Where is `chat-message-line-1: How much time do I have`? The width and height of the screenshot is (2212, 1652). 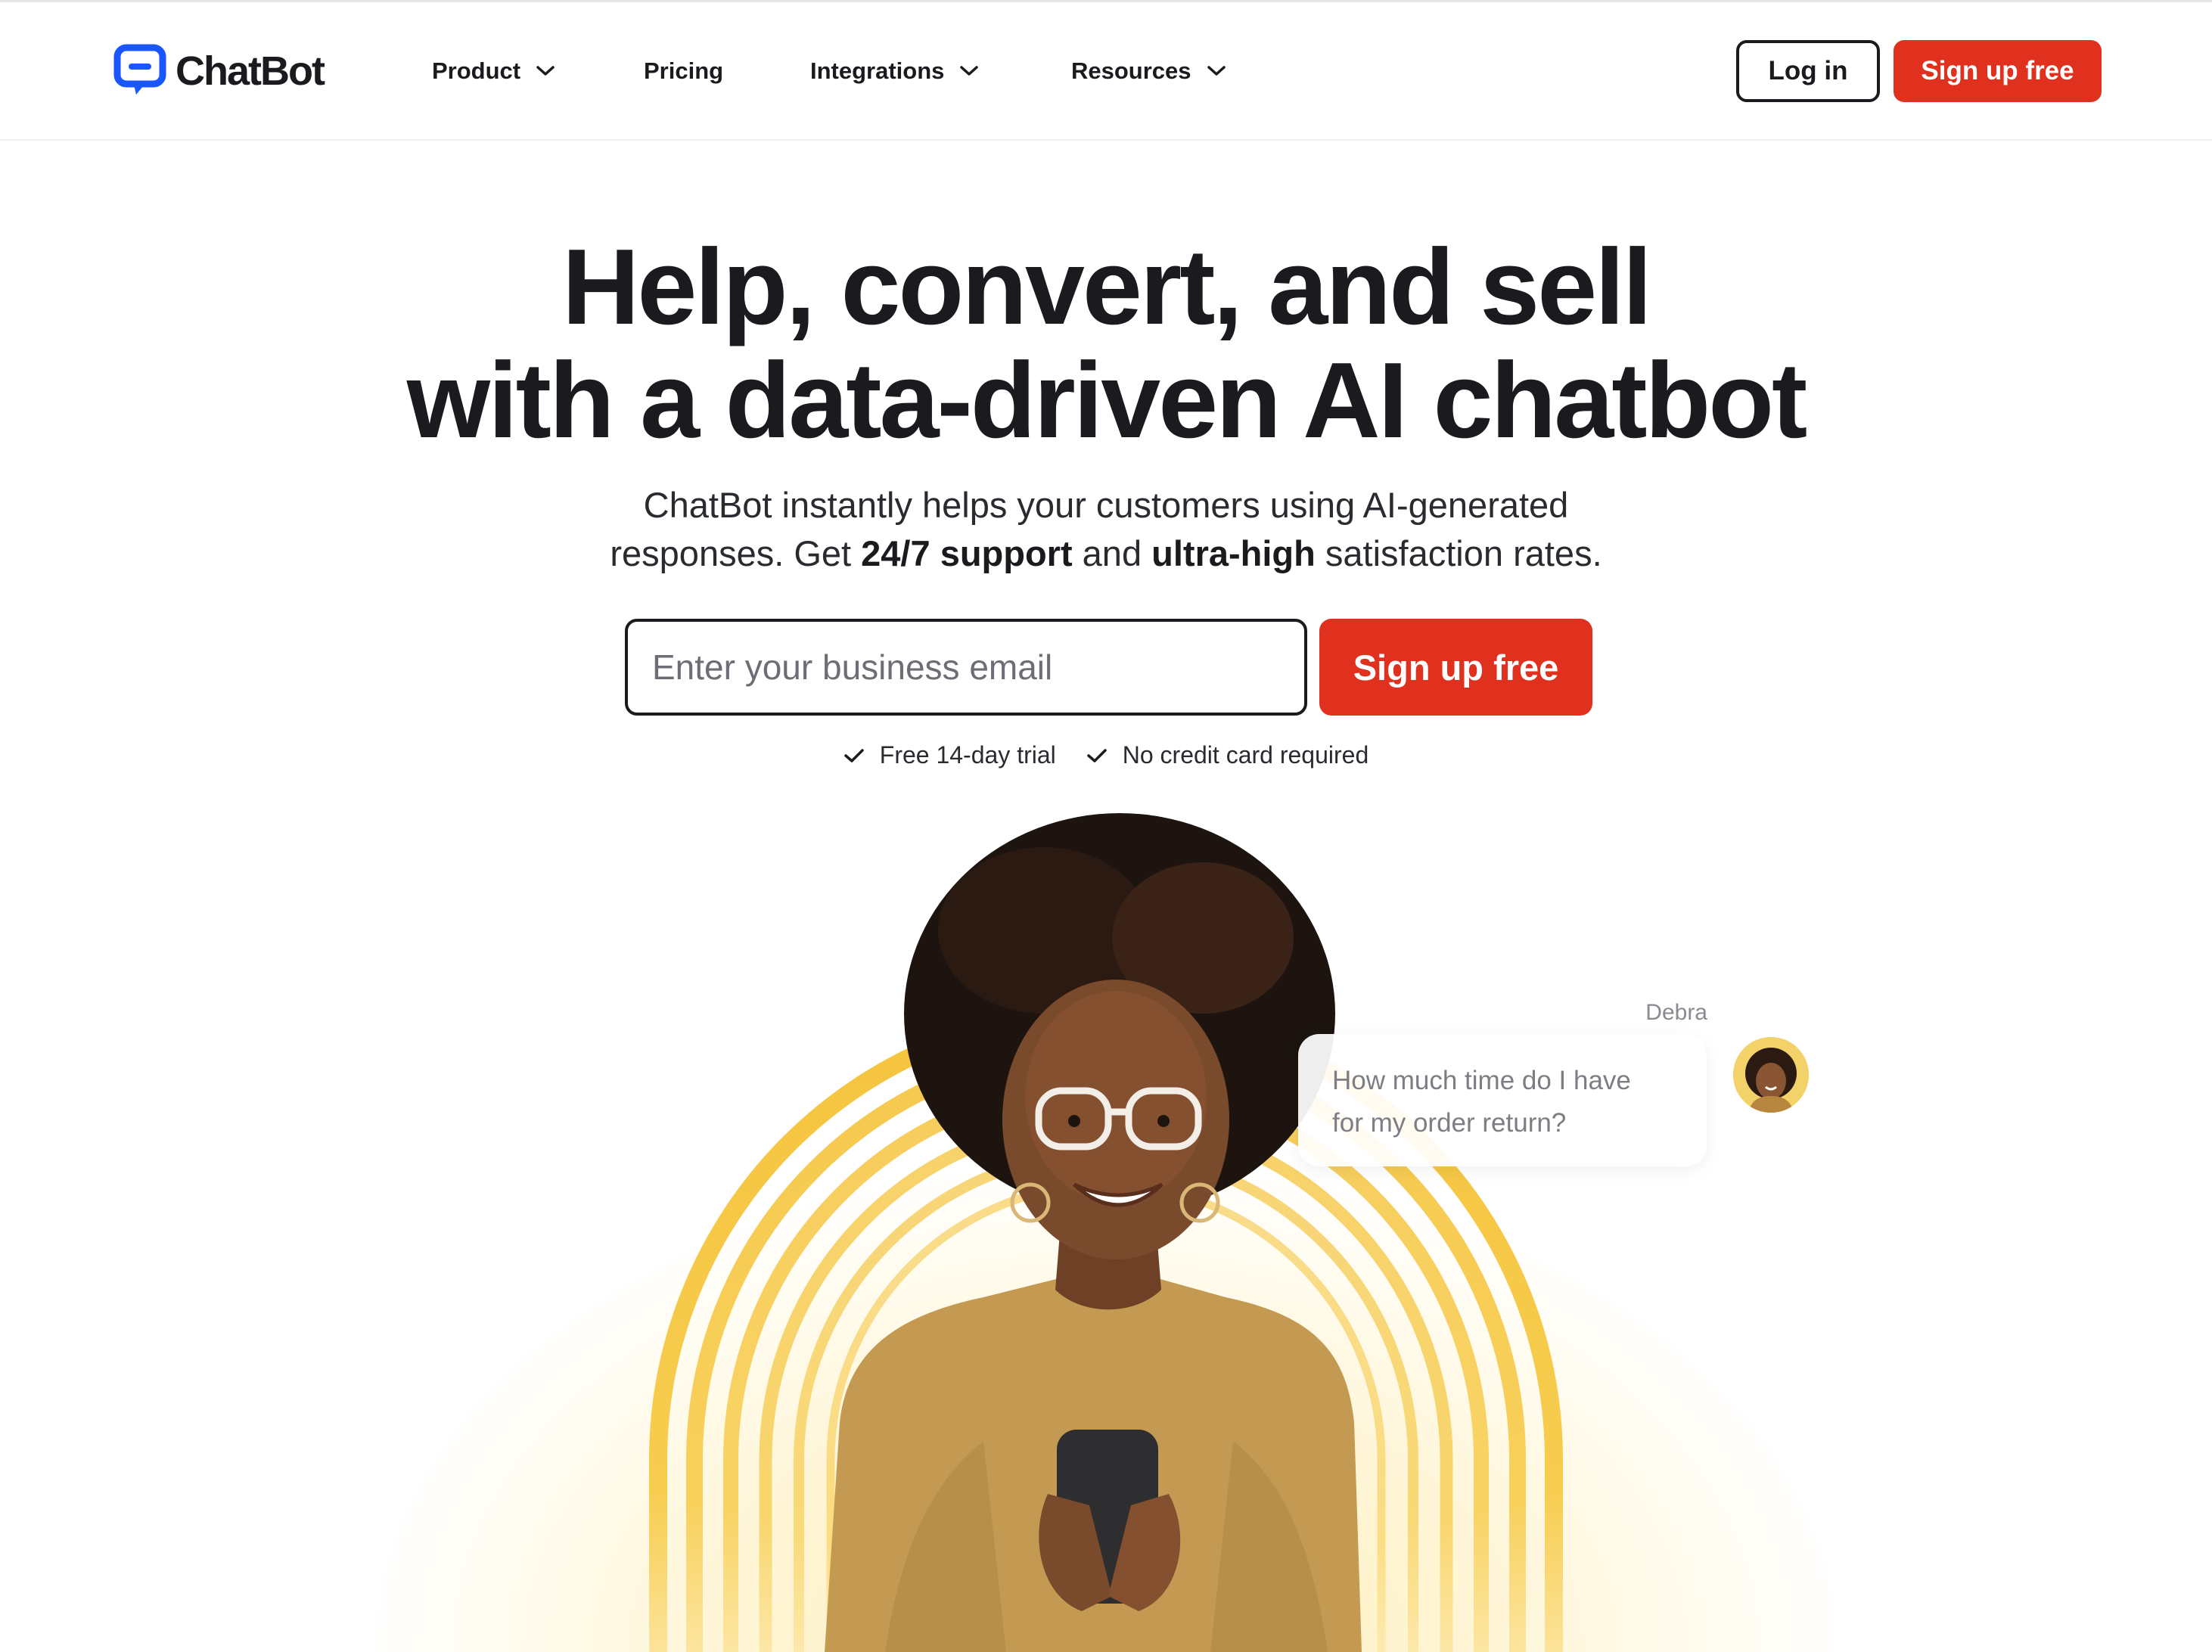
chat-message-line-1: How much time do I have is located at coordinates (1481, 1080).